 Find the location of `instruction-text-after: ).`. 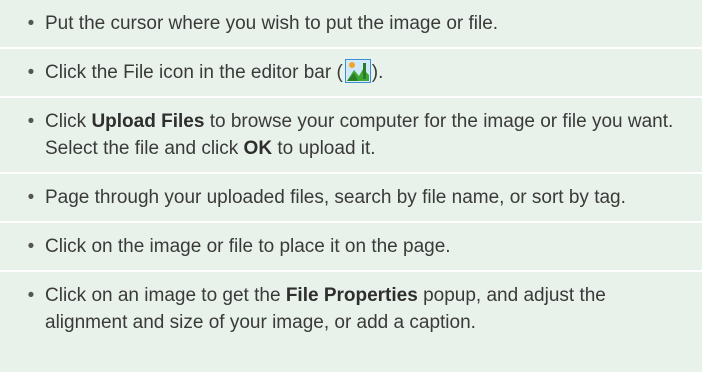

instruction-text-after: ). is located at coordinates (377, 72).